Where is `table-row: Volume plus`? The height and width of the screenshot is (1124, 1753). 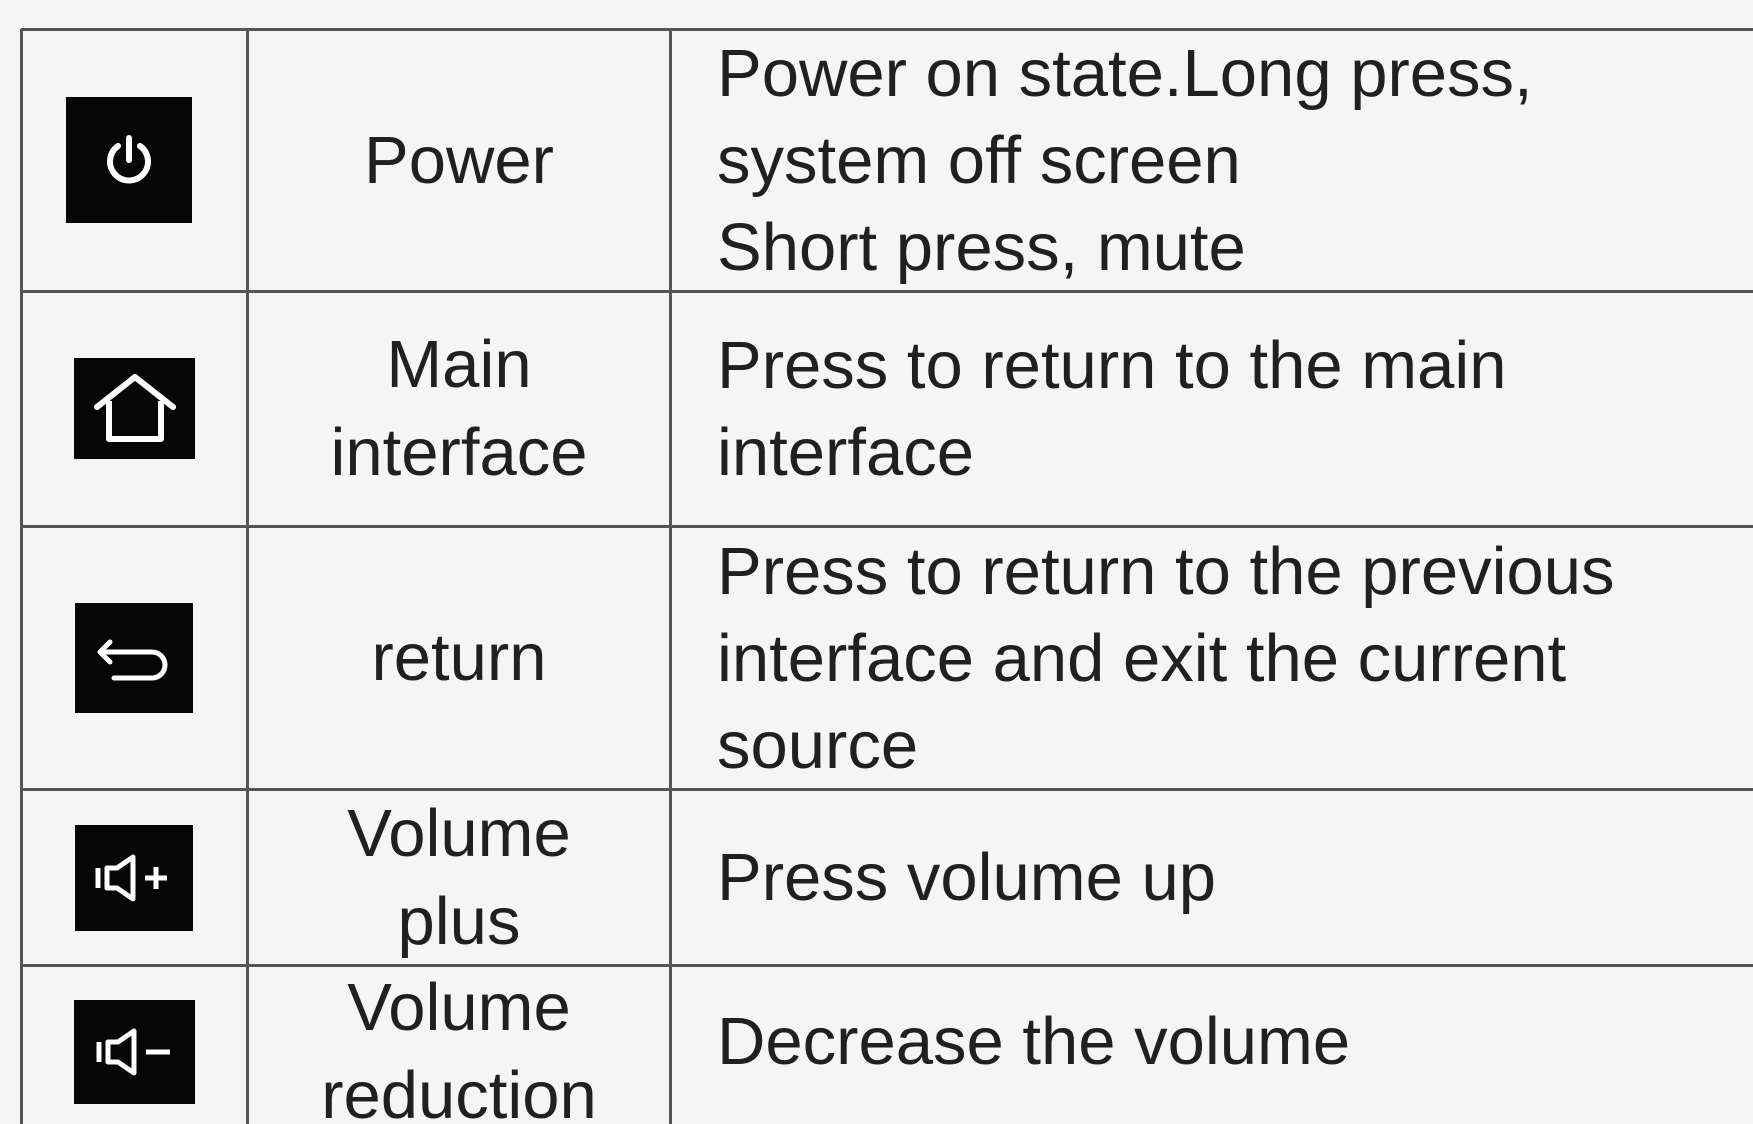
table-row: Volume plus is located at coordinates (459, 877).